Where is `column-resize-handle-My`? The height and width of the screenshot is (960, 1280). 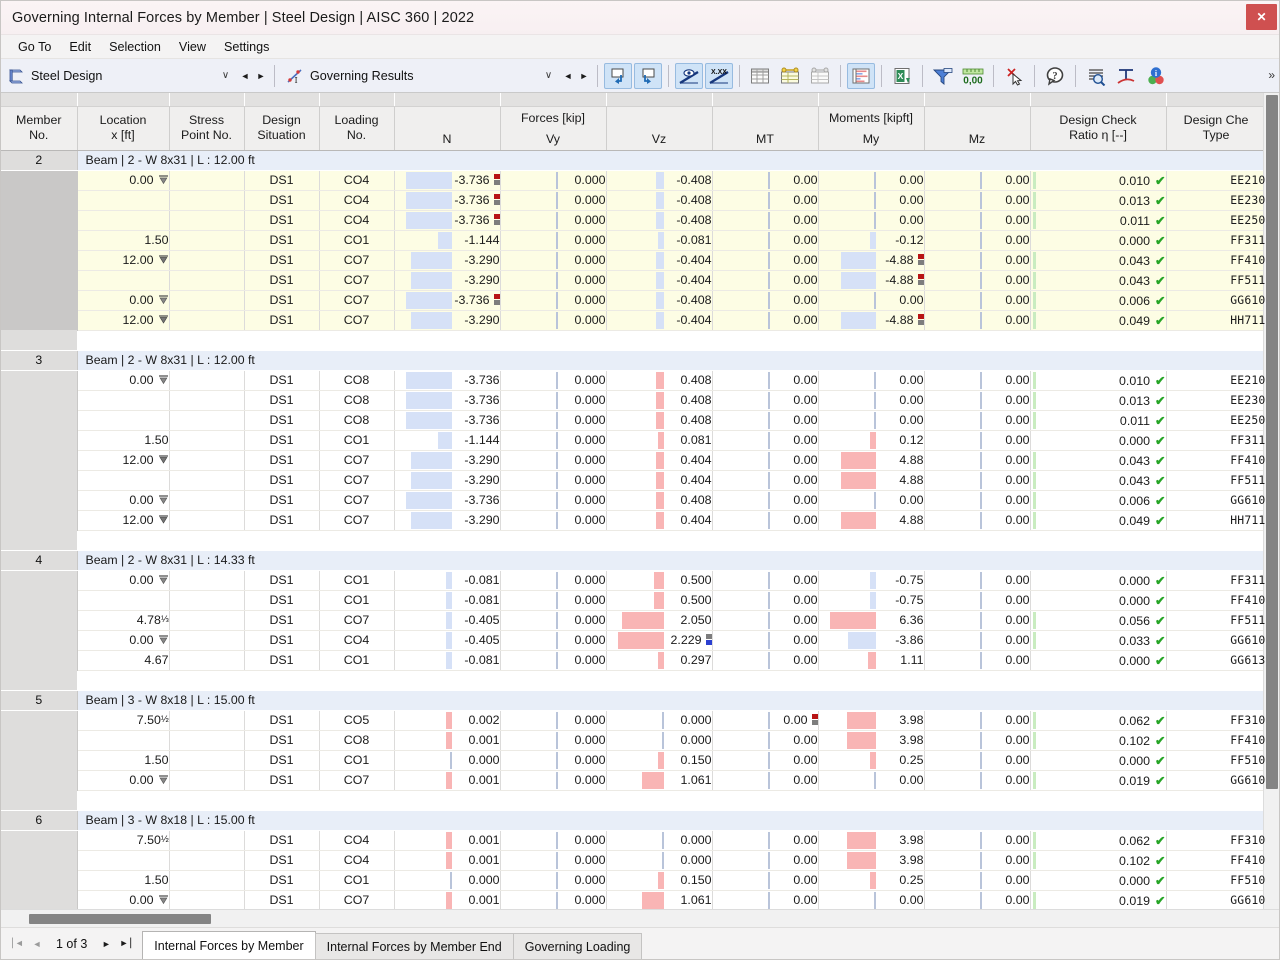
column-resize-handle-My is located at coordinates (871, 100).